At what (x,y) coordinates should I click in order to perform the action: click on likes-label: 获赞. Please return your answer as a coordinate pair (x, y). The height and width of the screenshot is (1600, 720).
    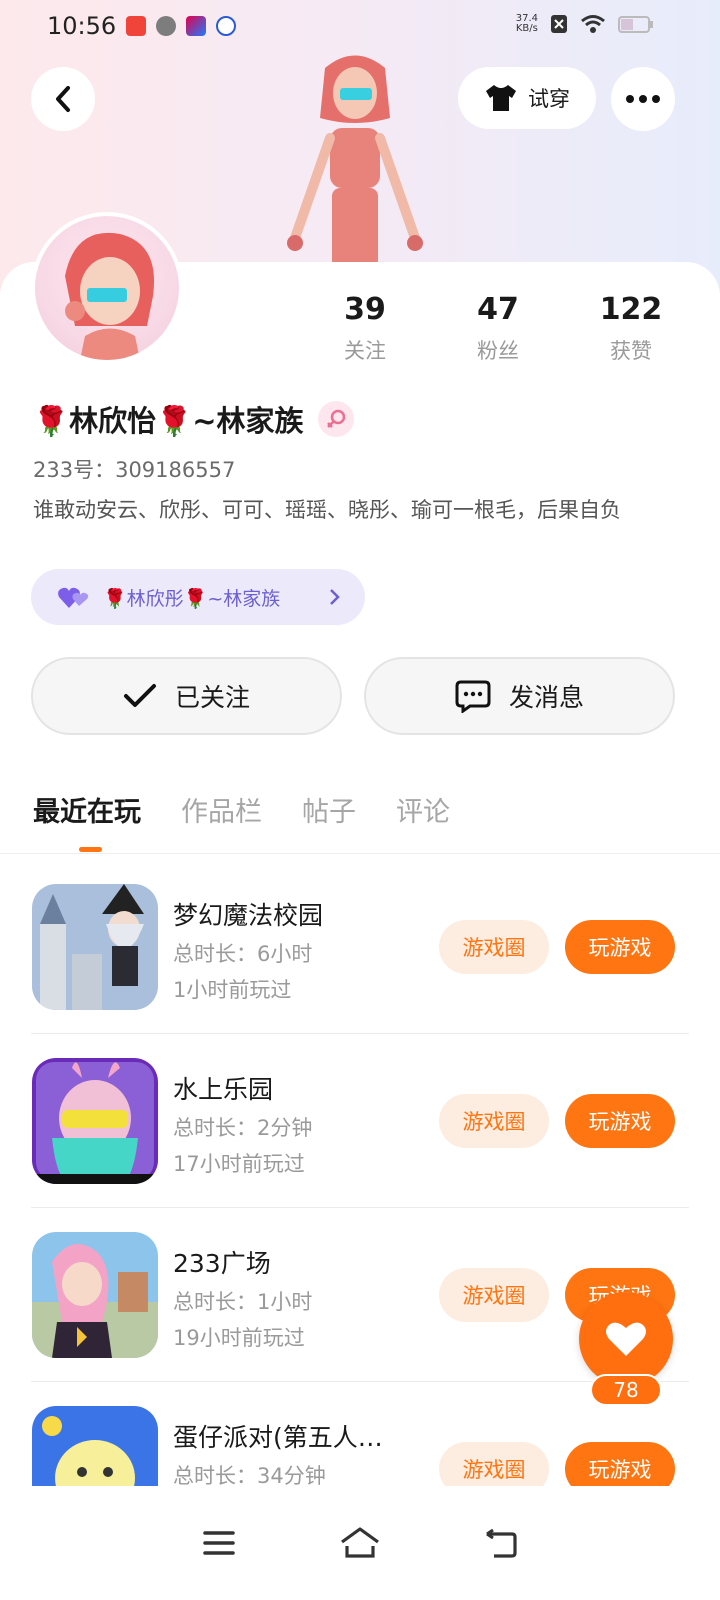
    Looking at the image, I should click on (631, 351).